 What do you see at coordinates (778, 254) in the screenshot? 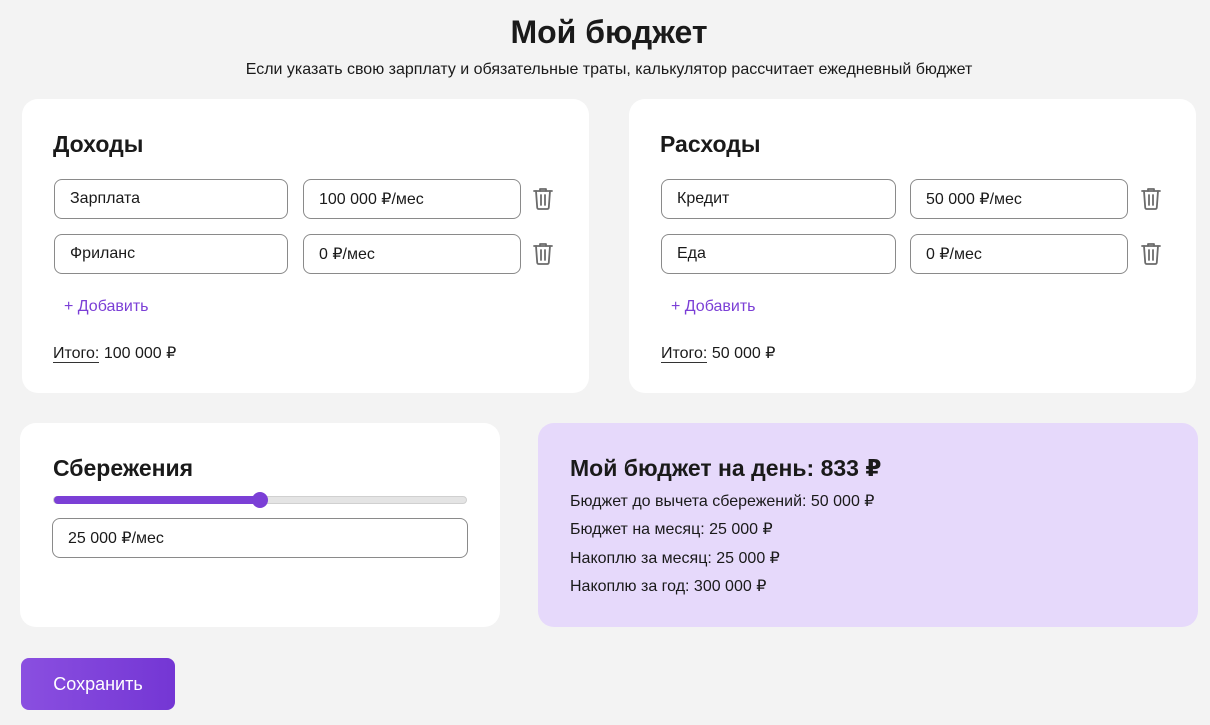
I see `expense-name-field: Еда` at bounding box center [778, 254].